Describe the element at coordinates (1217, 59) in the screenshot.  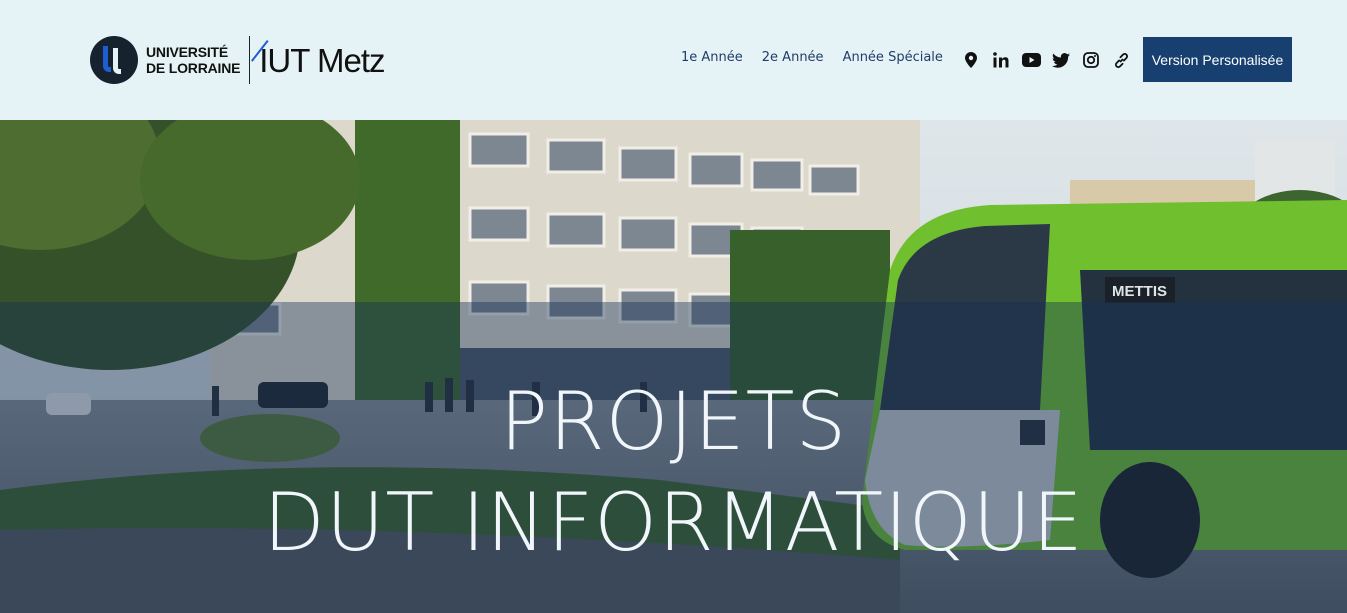
I see `version-personalisee-button: Version Personalisée` at that location.